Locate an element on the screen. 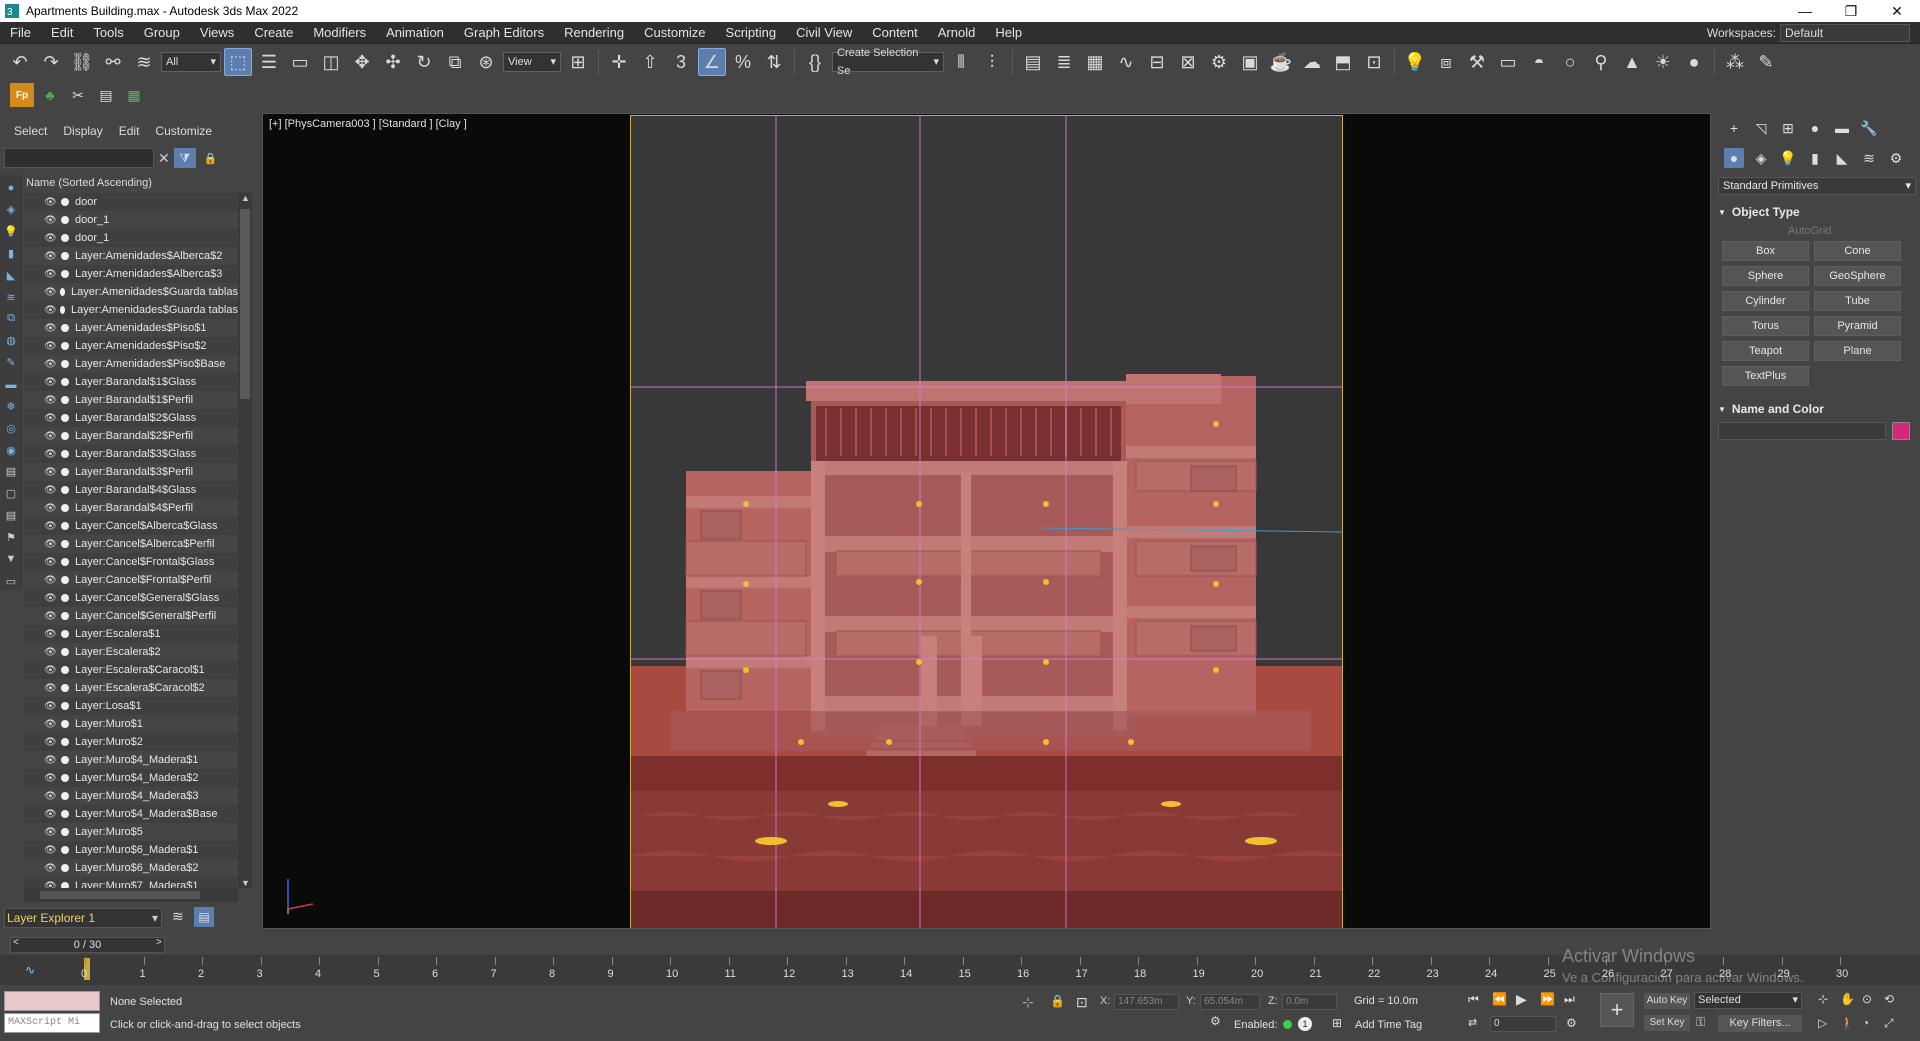 Image resolution: width=1920 pixels, height=1041 pixels. select-scale-icon: ⧉ is located at coordinates (455, 62).